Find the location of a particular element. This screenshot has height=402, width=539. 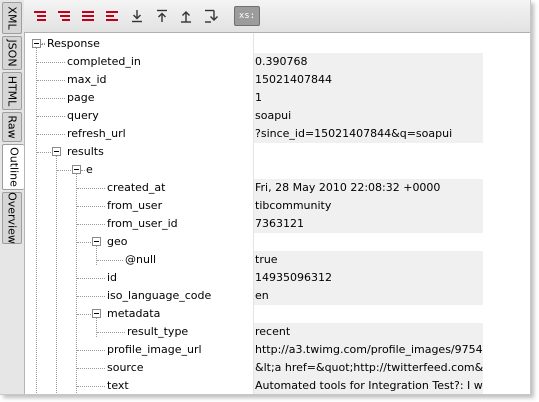

outline-toolbar: xs: is located at coordinates (277, 16).